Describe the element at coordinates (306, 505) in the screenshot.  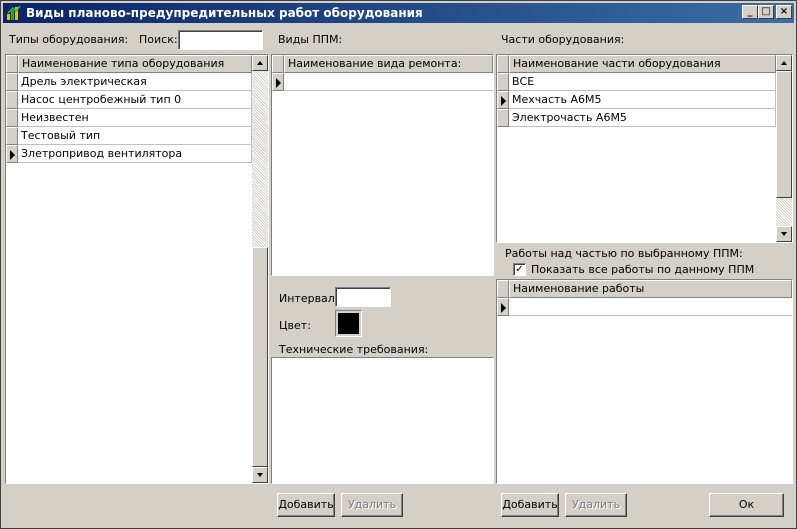
I see `add-ppm-button: Добавить` at that location.